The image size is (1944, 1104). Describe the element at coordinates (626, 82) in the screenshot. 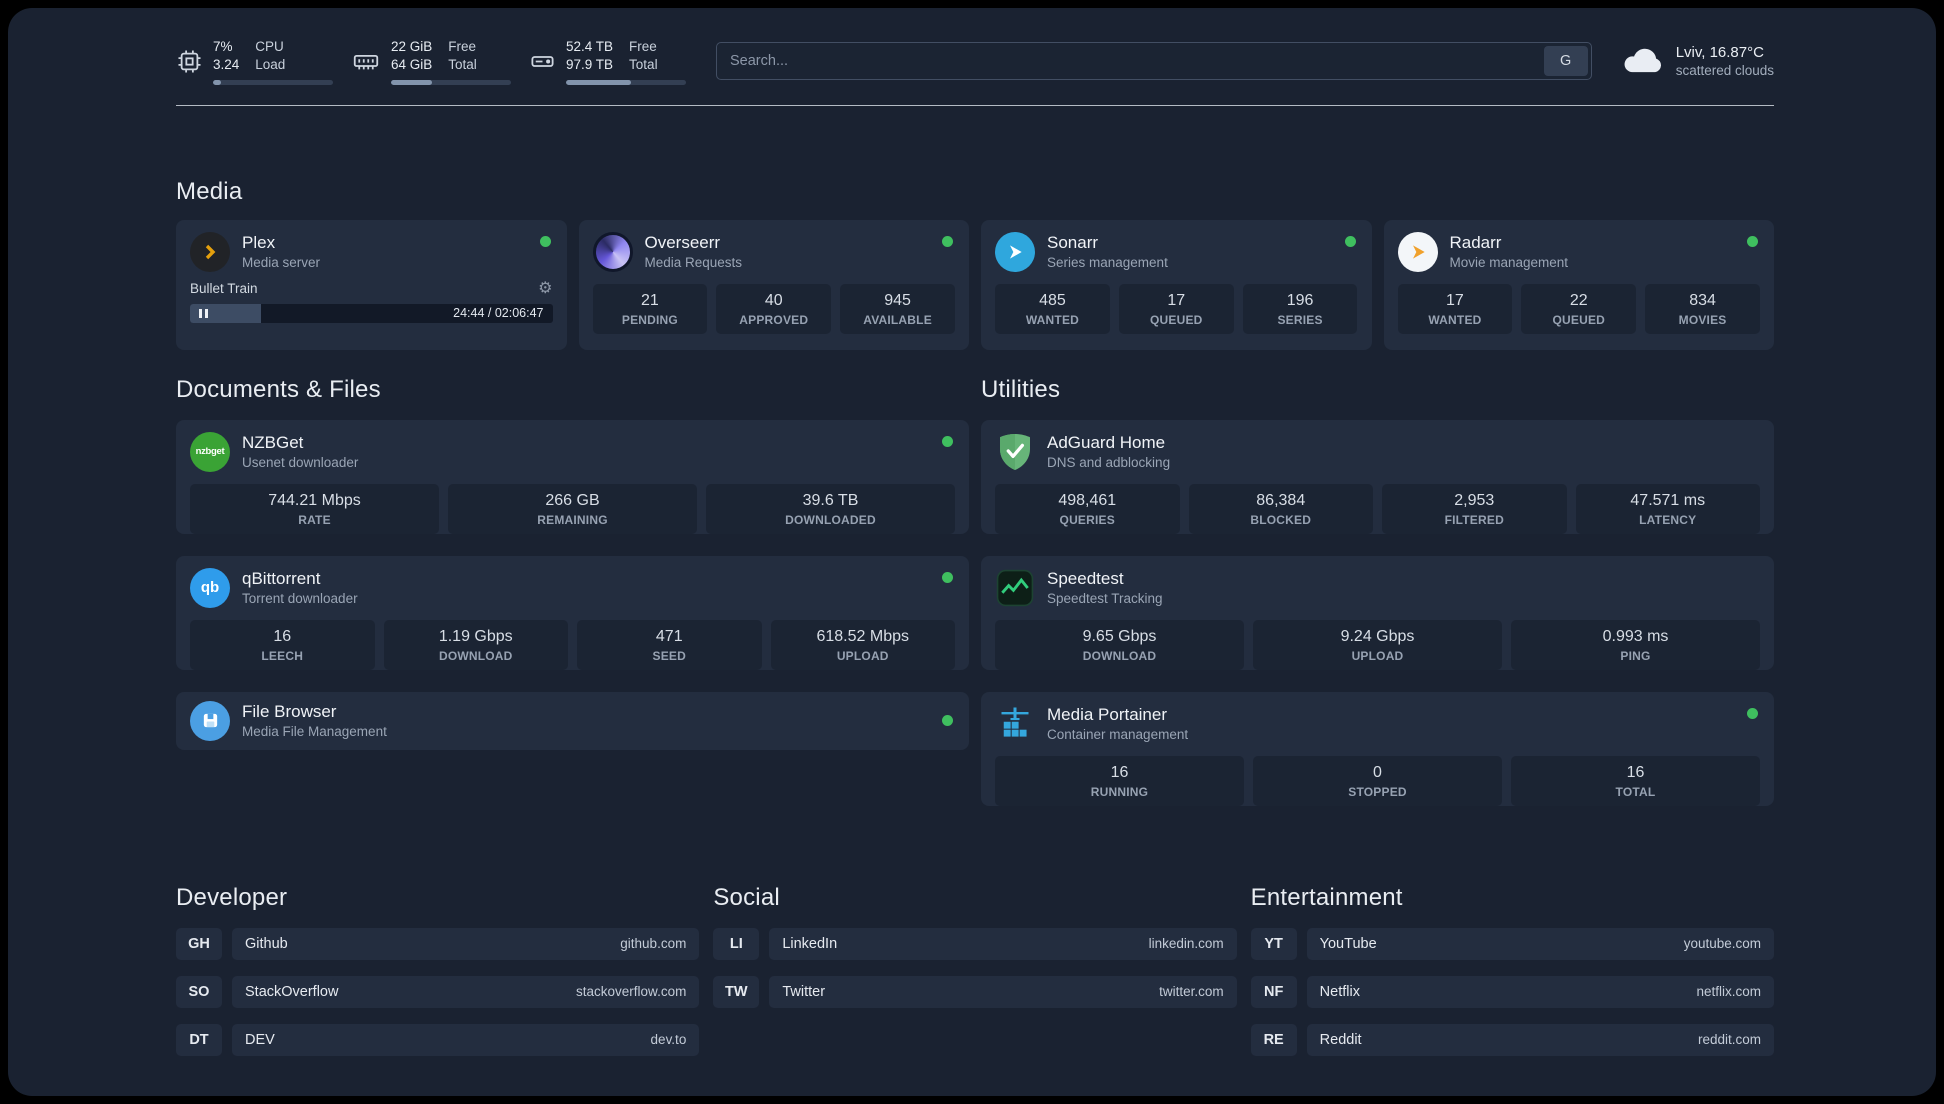

I see `disk-progress-bar` at that location.